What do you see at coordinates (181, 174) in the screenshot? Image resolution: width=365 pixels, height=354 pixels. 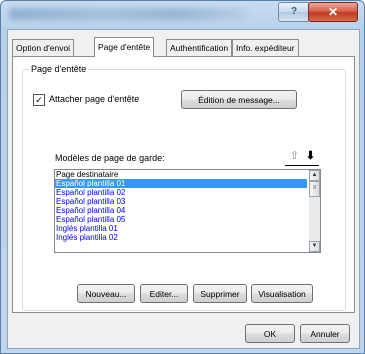 I see `list-item: Page destinataire` at bounding box center [181, 174].